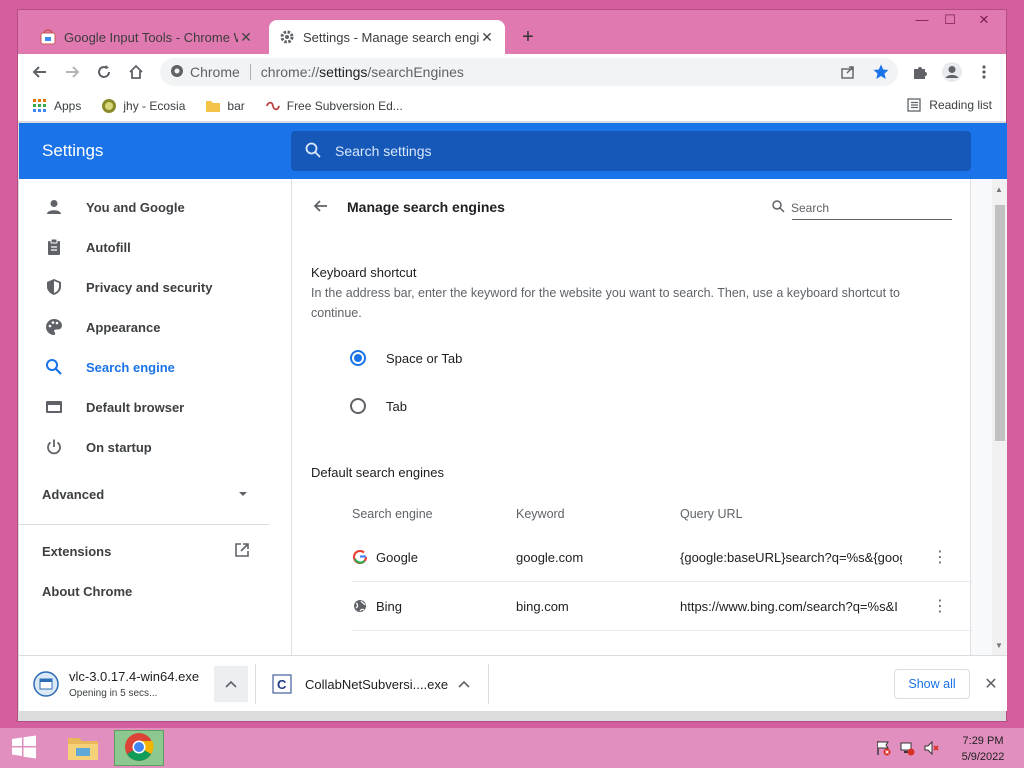 The height and width of the screenshot is (768, 1024). What do you see at coordinates (155, 247) in the screenshot?
I see `sidebar-item-autofill: Autofill` at bounding box center [155, 247].